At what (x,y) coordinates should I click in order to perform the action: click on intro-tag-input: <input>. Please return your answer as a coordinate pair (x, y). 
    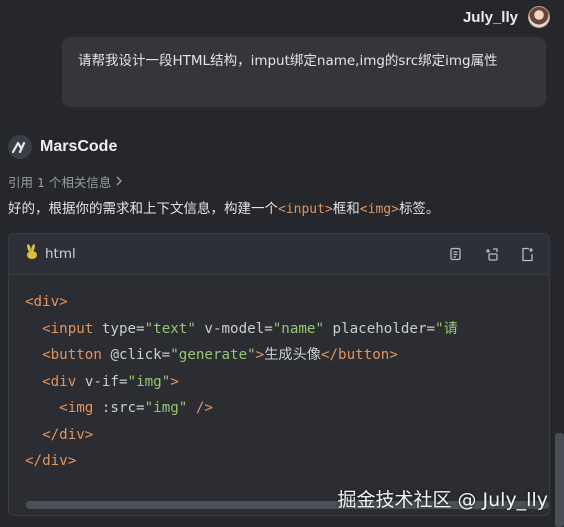
    Looking at the image, I should click on (305, 209).